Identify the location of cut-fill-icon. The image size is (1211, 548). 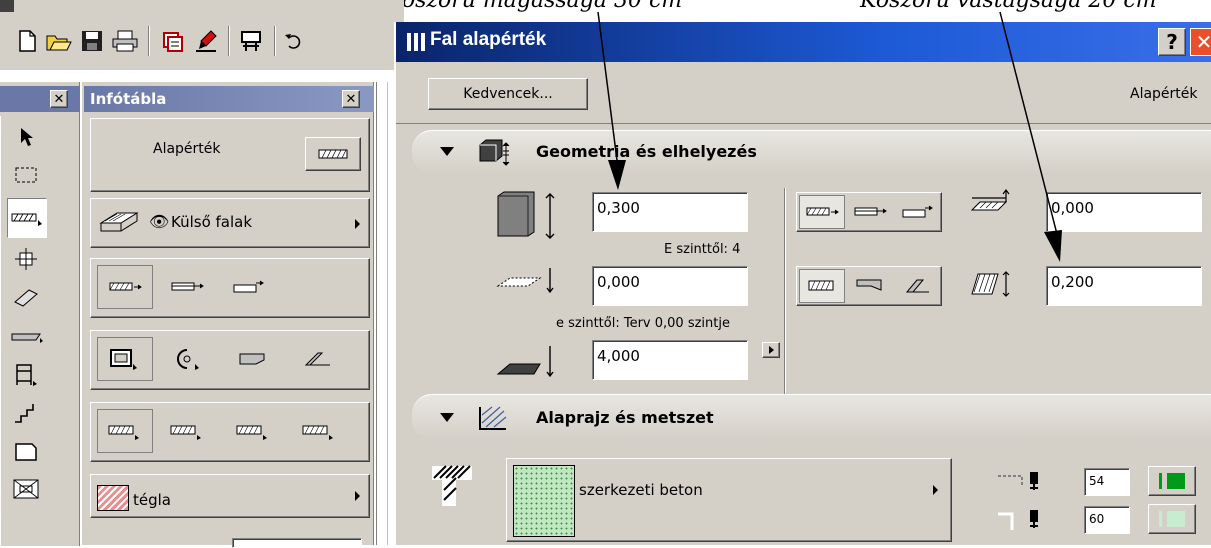
(452, 485).